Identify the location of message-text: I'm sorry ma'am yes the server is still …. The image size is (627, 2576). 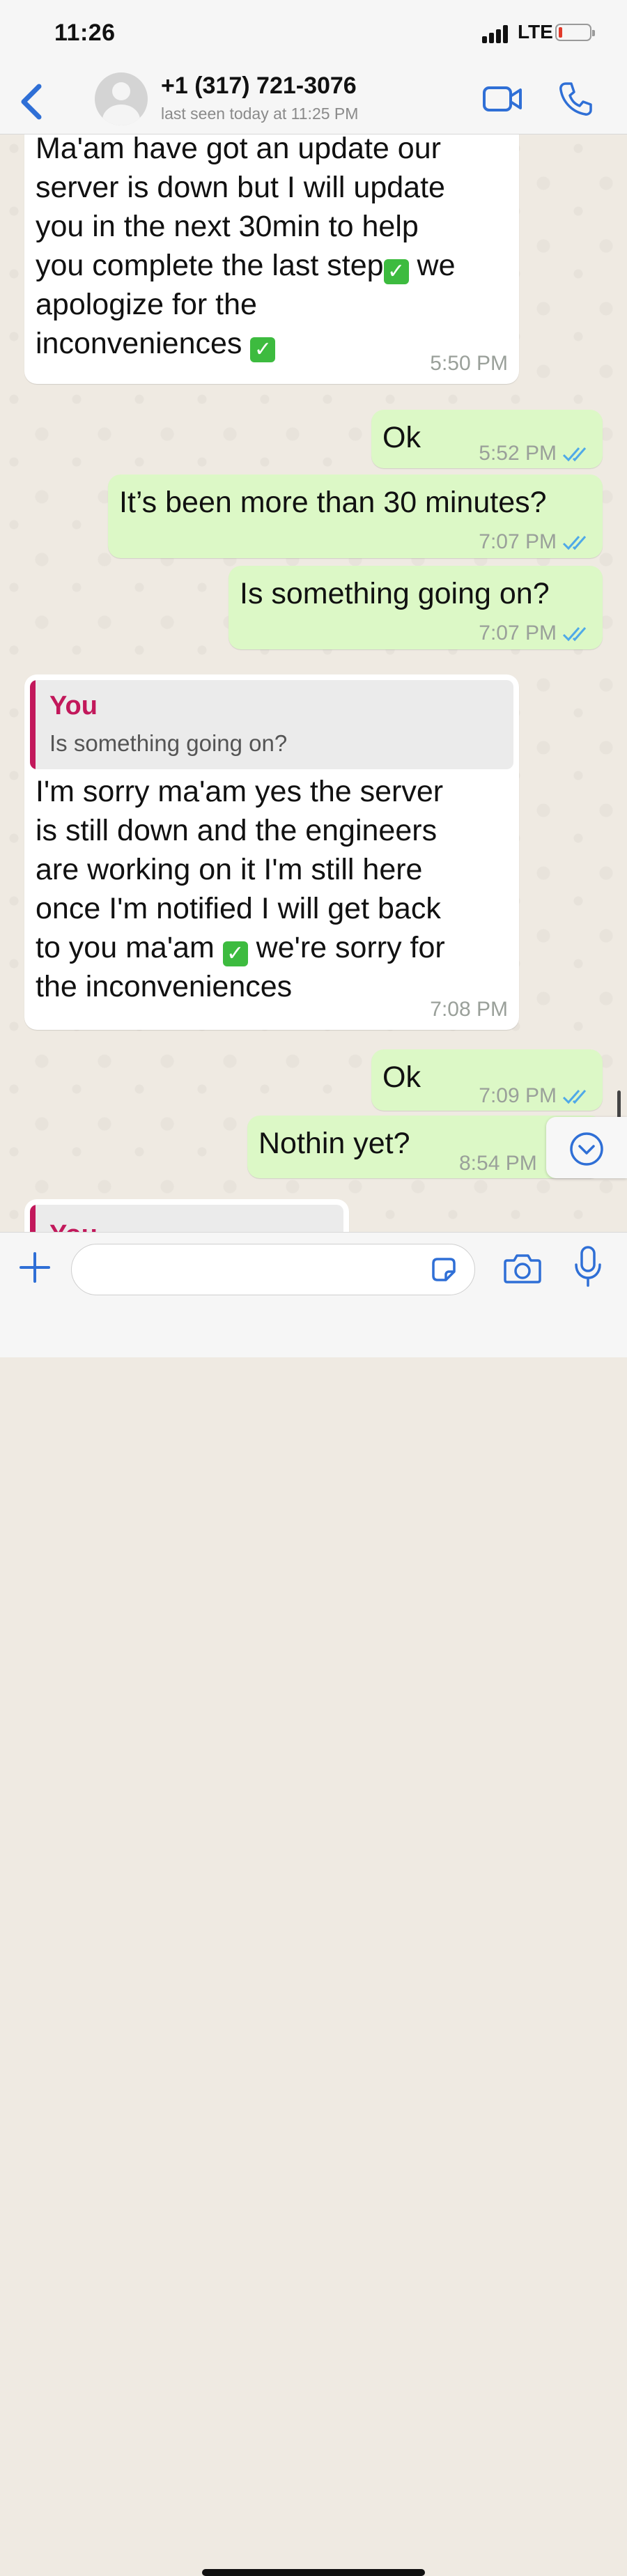
(240, 889).